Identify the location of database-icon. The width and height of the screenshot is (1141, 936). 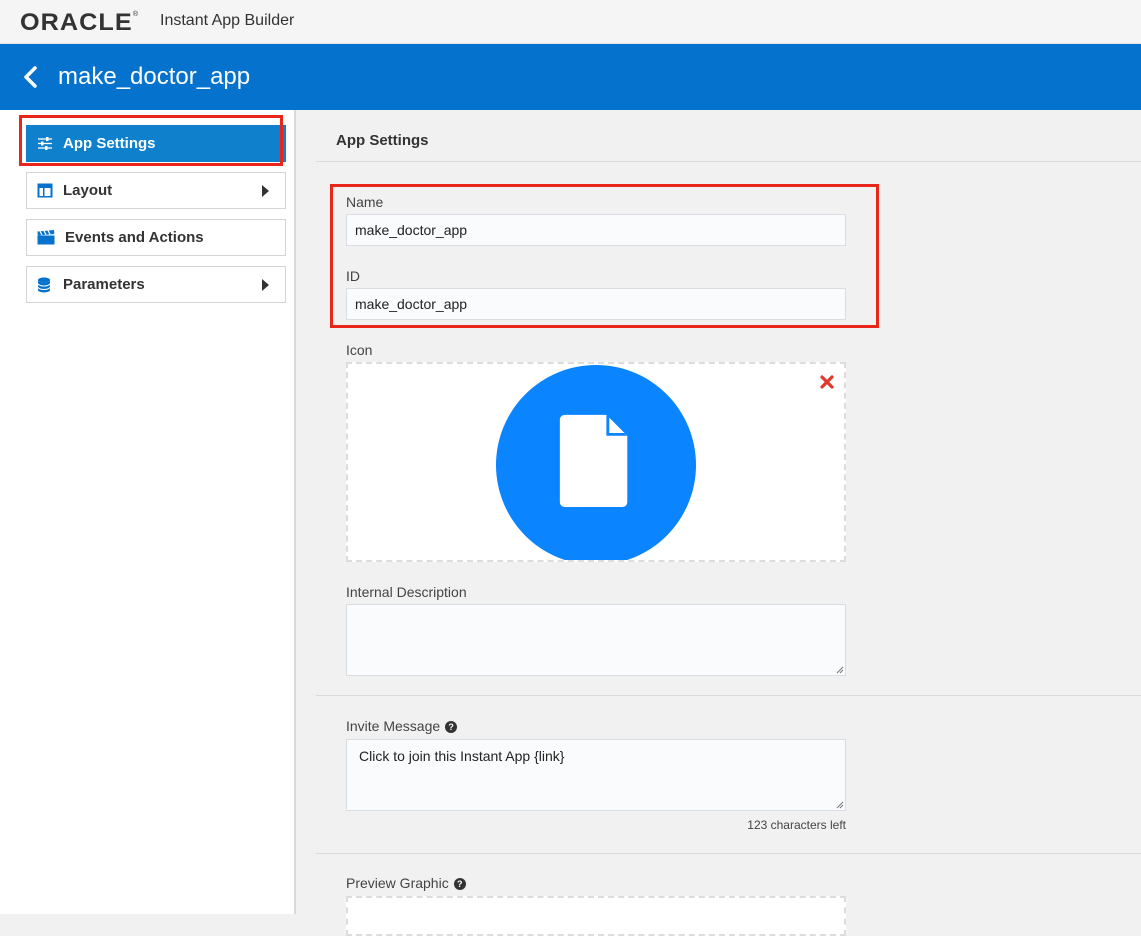
(44, 285).